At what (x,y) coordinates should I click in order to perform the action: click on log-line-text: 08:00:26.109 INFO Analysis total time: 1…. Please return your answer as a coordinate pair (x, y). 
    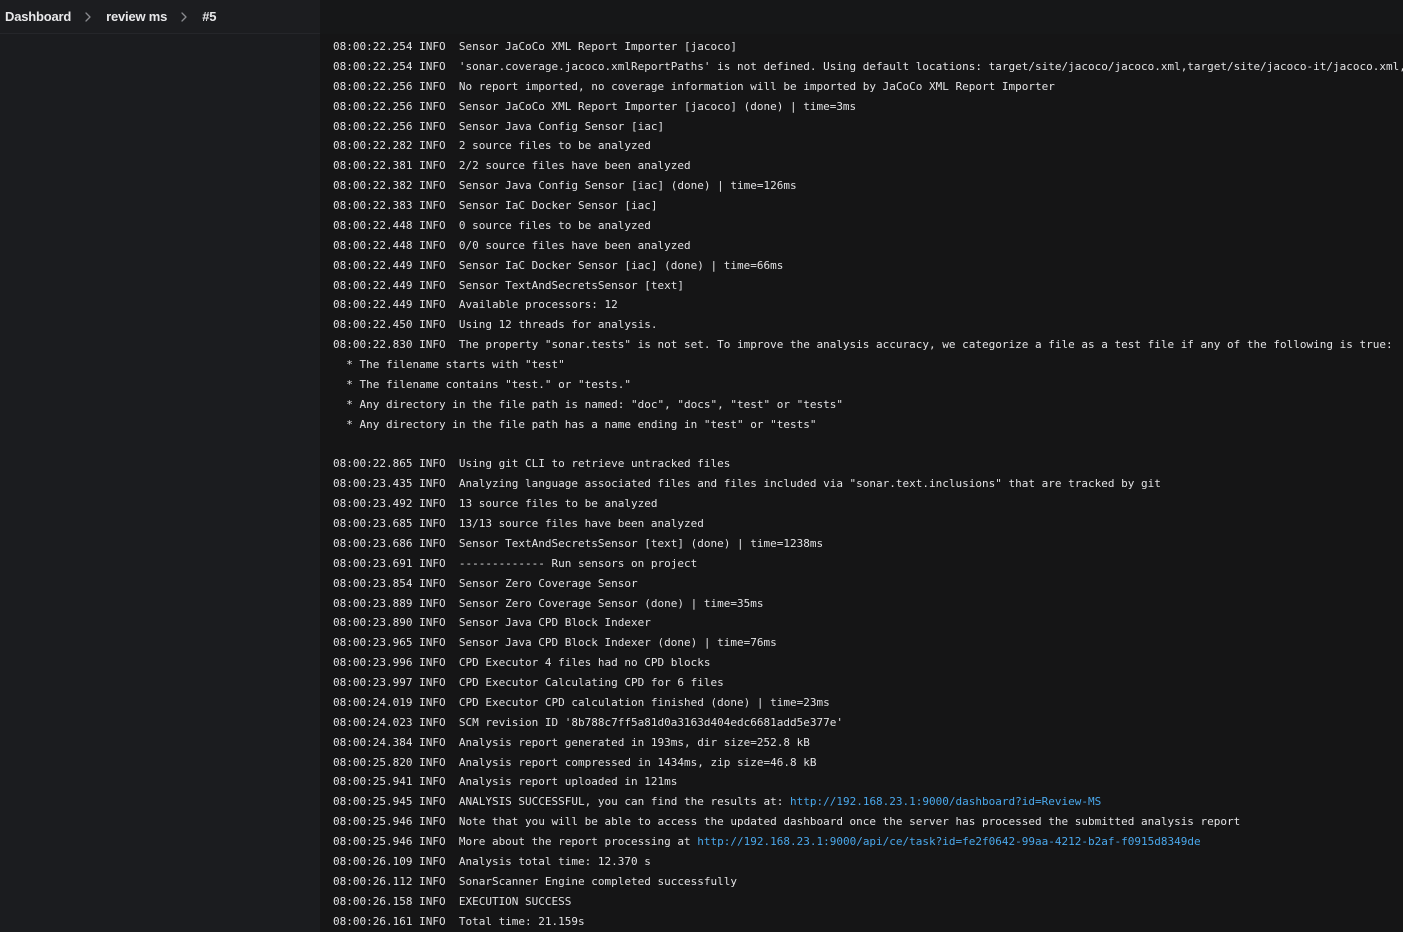
    Looking at the image, I should click on (492, 861).